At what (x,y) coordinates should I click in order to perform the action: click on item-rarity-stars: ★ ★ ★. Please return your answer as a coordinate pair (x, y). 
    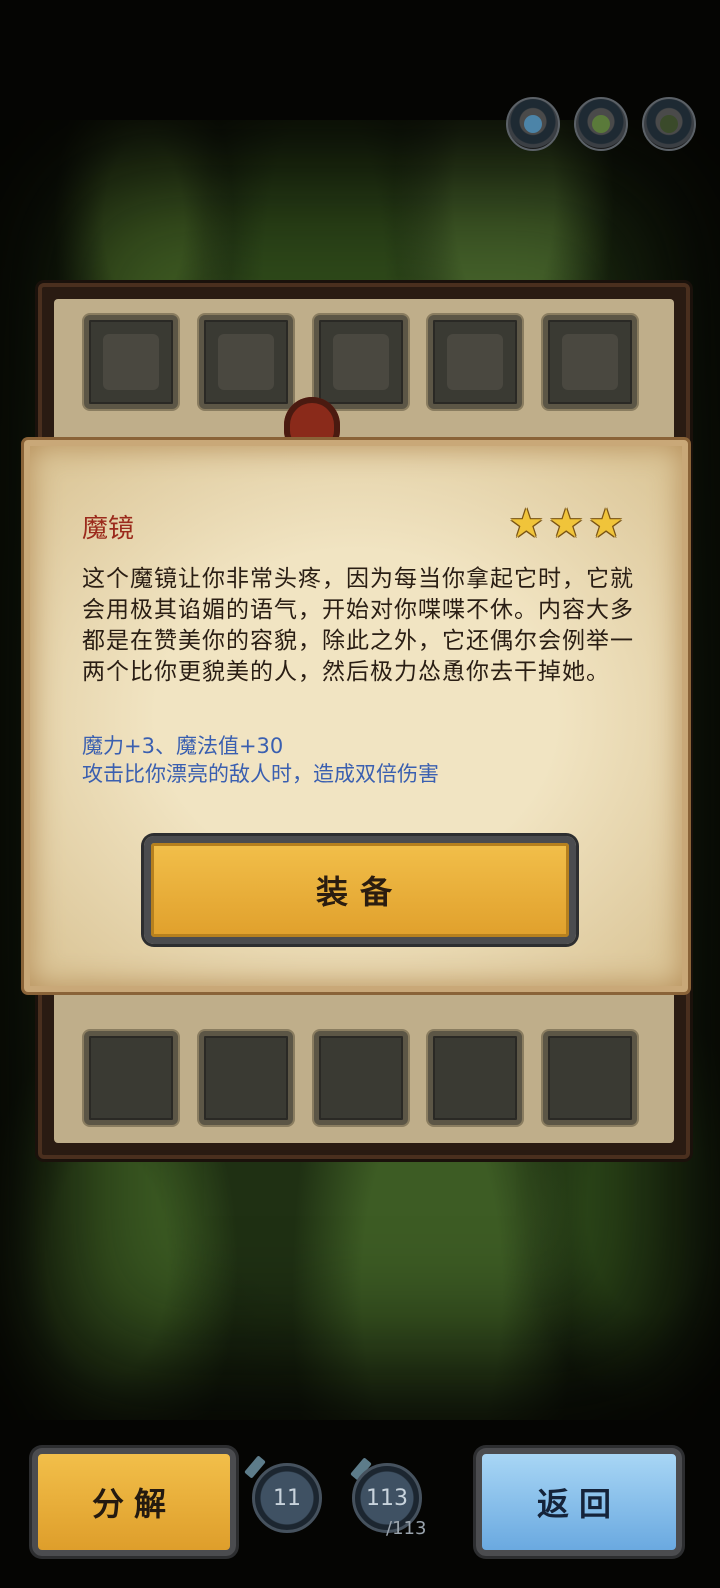
    Looking at the image, I should click on (566, 524).